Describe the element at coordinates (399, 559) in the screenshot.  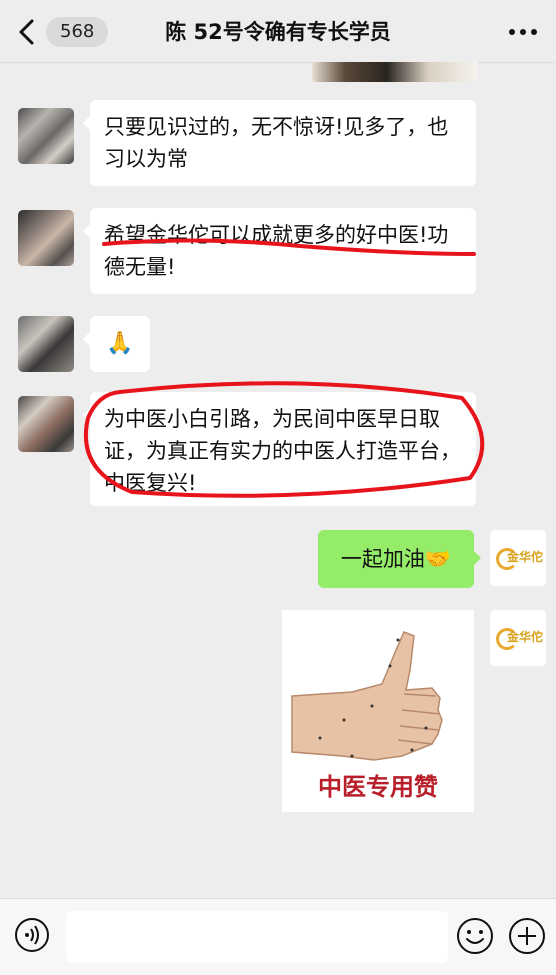
I see `my-message-bubble: 一起加油🤝` at that location.